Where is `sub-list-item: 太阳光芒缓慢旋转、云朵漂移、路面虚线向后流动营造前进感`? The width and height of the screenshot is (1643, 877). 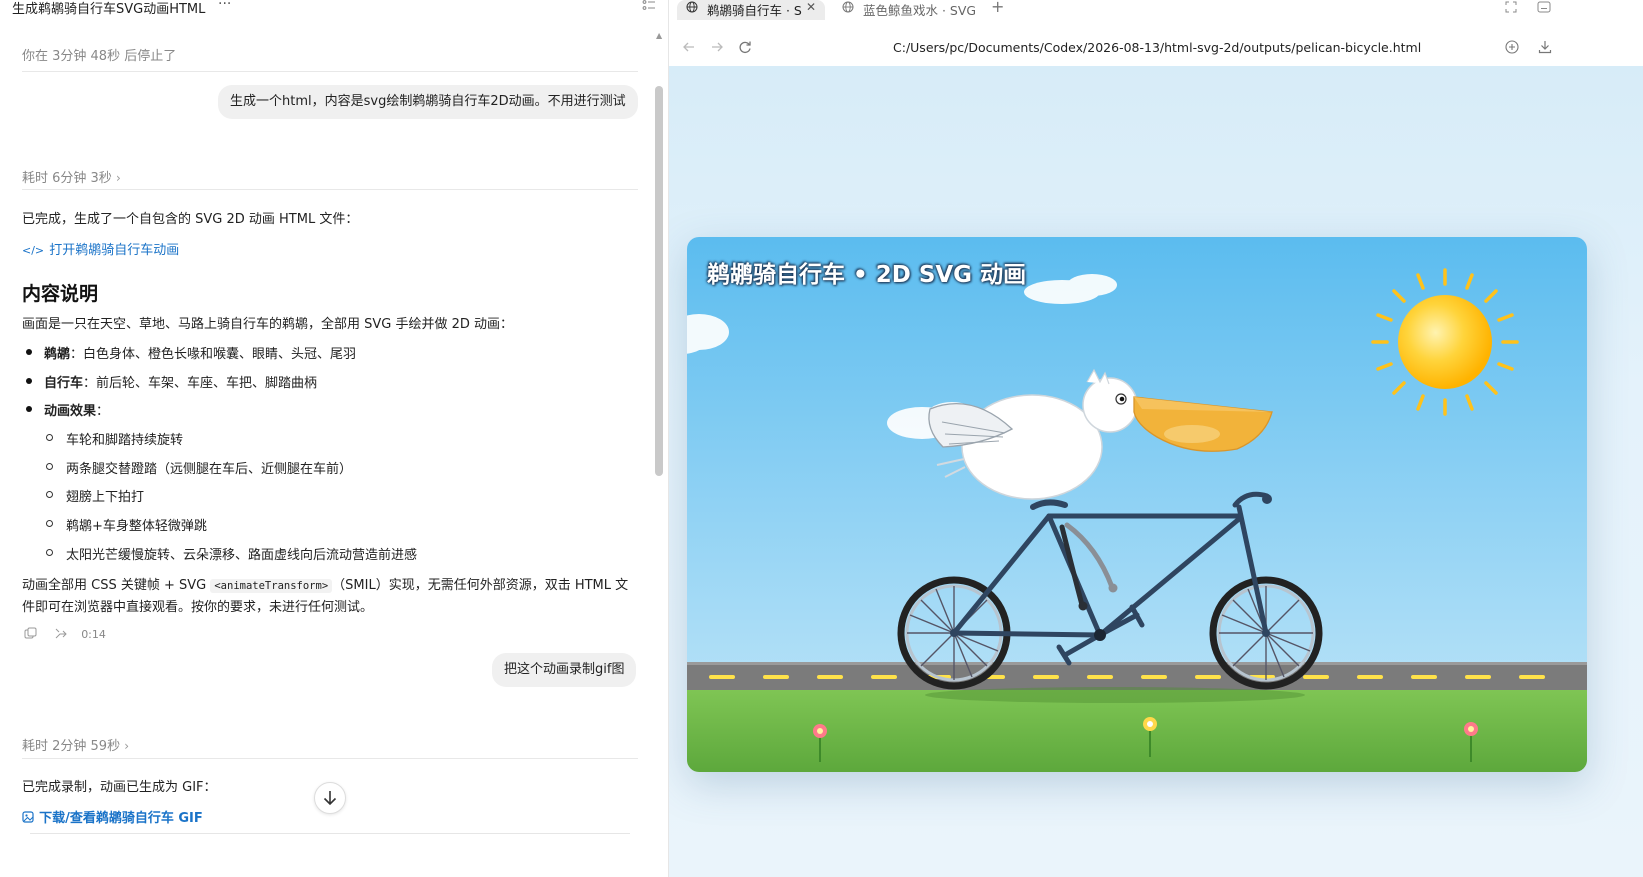 sub-list-item: 太阳光芒缓慢旋转、云朵漂移、路面虚线向后流动营造前进感 is located at coordinates (242, 555).